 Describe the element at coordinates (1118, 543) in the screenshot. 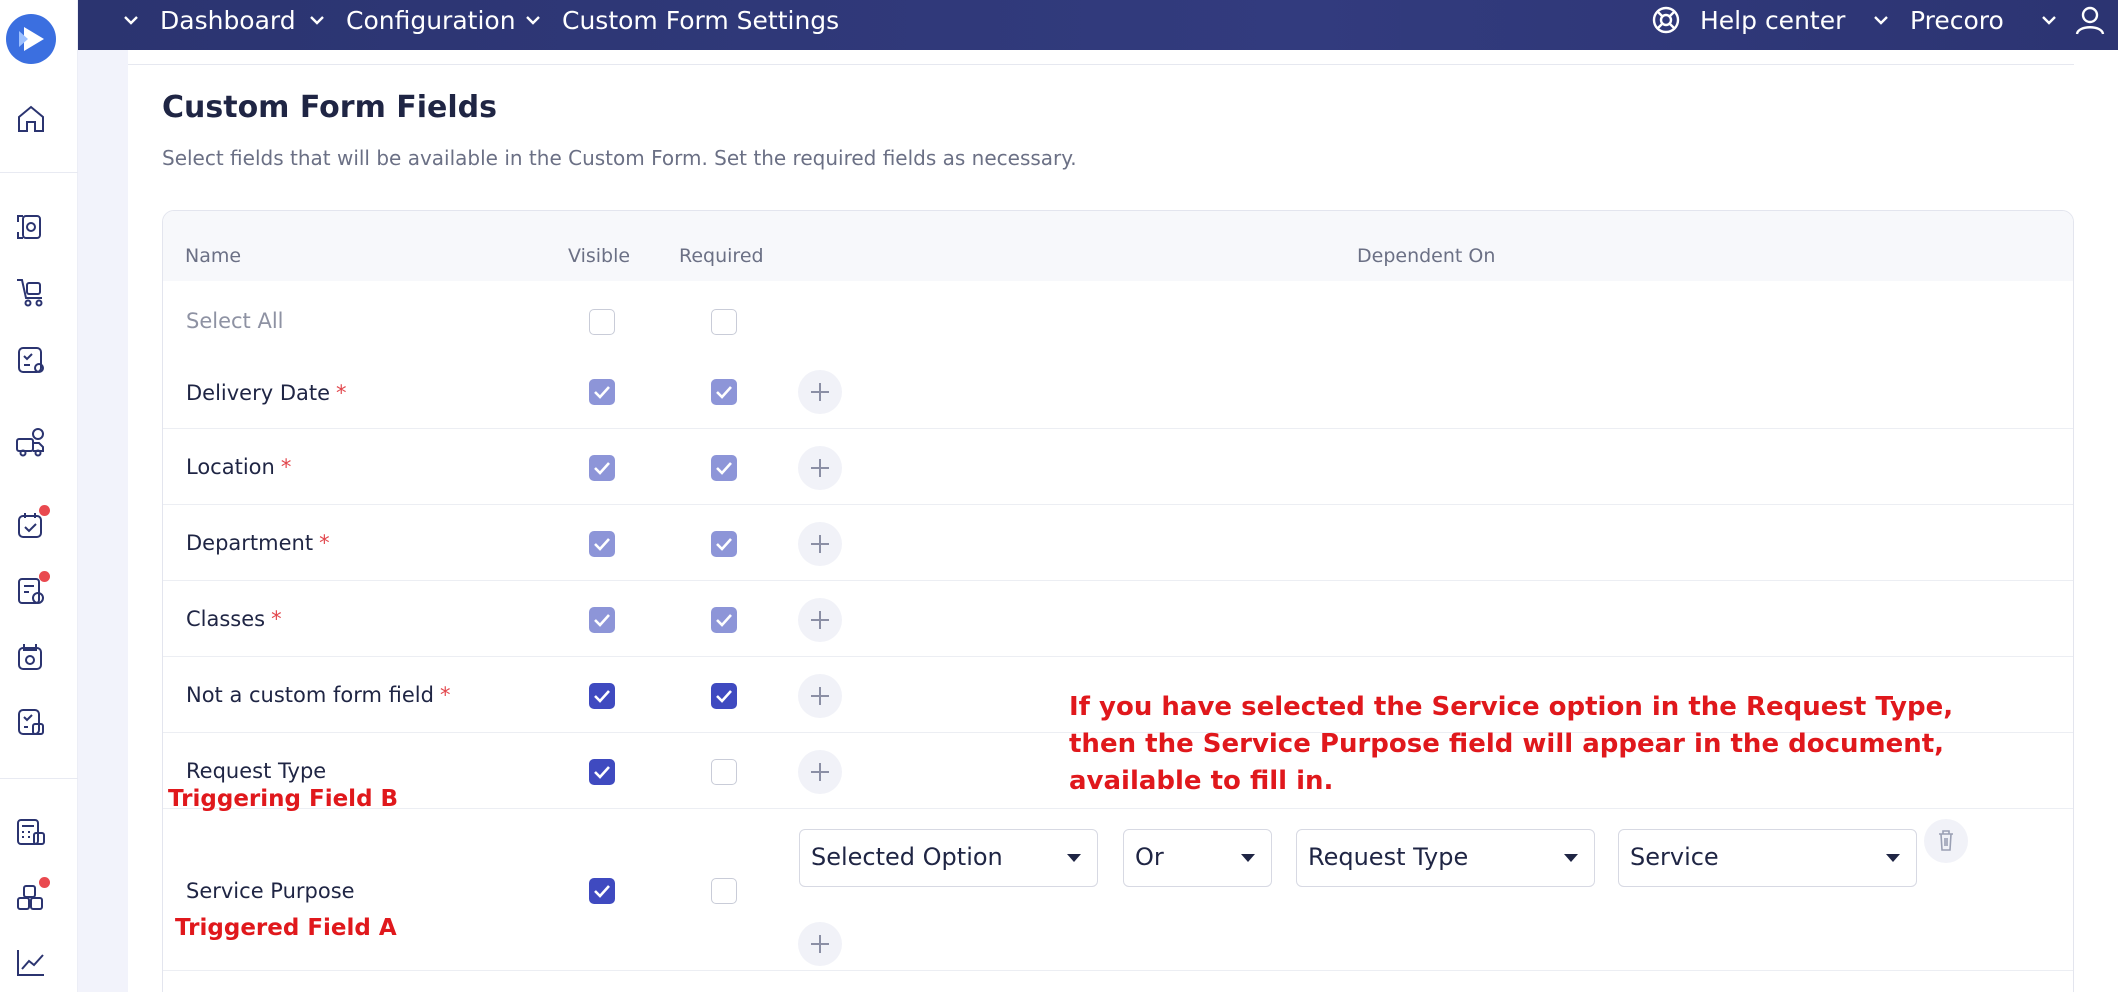

I see `table-row: Department *` at that location.